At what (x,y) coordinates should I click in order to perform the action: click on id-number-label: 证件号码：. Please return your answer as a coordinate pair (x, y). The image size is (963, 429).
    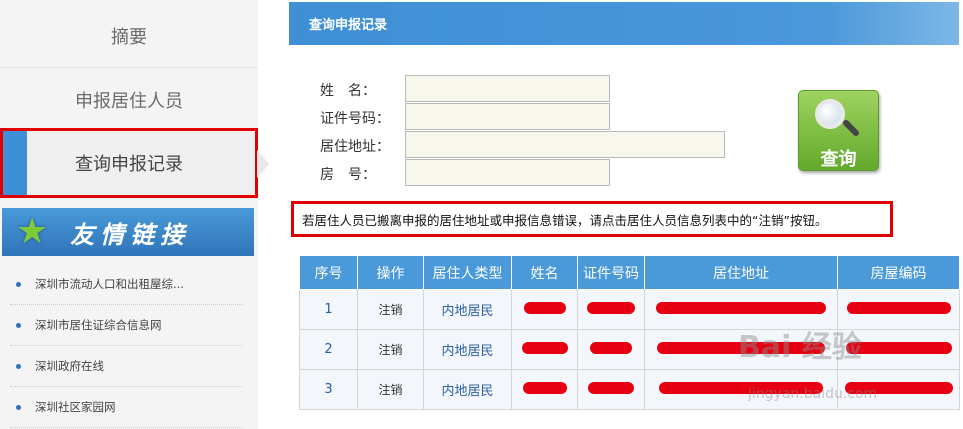
    Looking at the image, I should click on (355, 119).